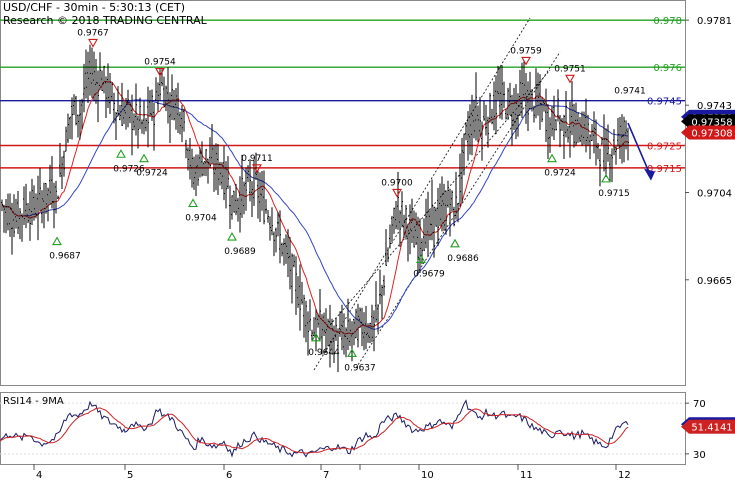  I want to click on research-credit: Research © 2018 TRADING CENTRAL, so click(105, 20).